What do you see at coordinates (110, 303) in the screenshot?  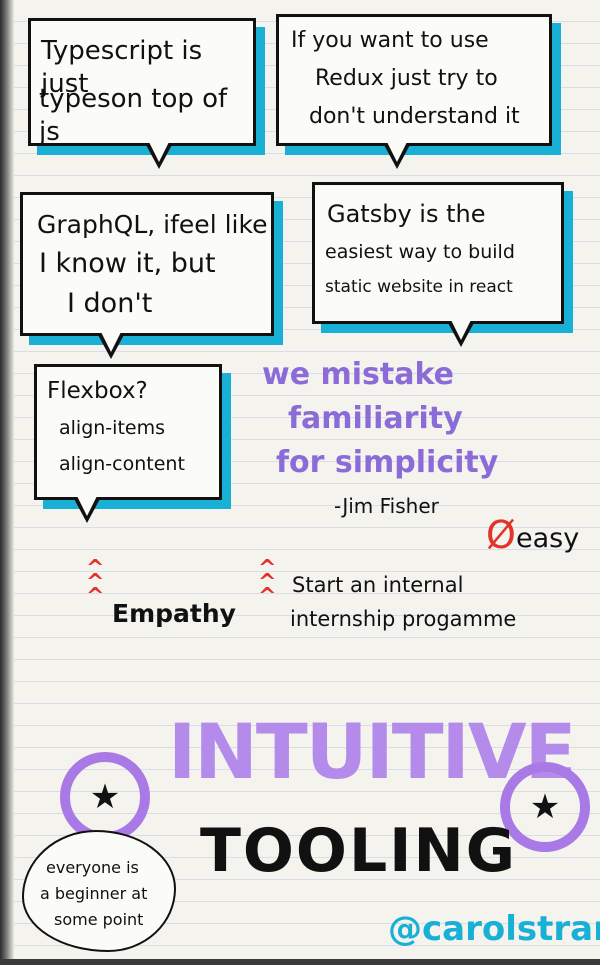 I see `graphql-line-3: I don't` at bounding box center [110, 303].